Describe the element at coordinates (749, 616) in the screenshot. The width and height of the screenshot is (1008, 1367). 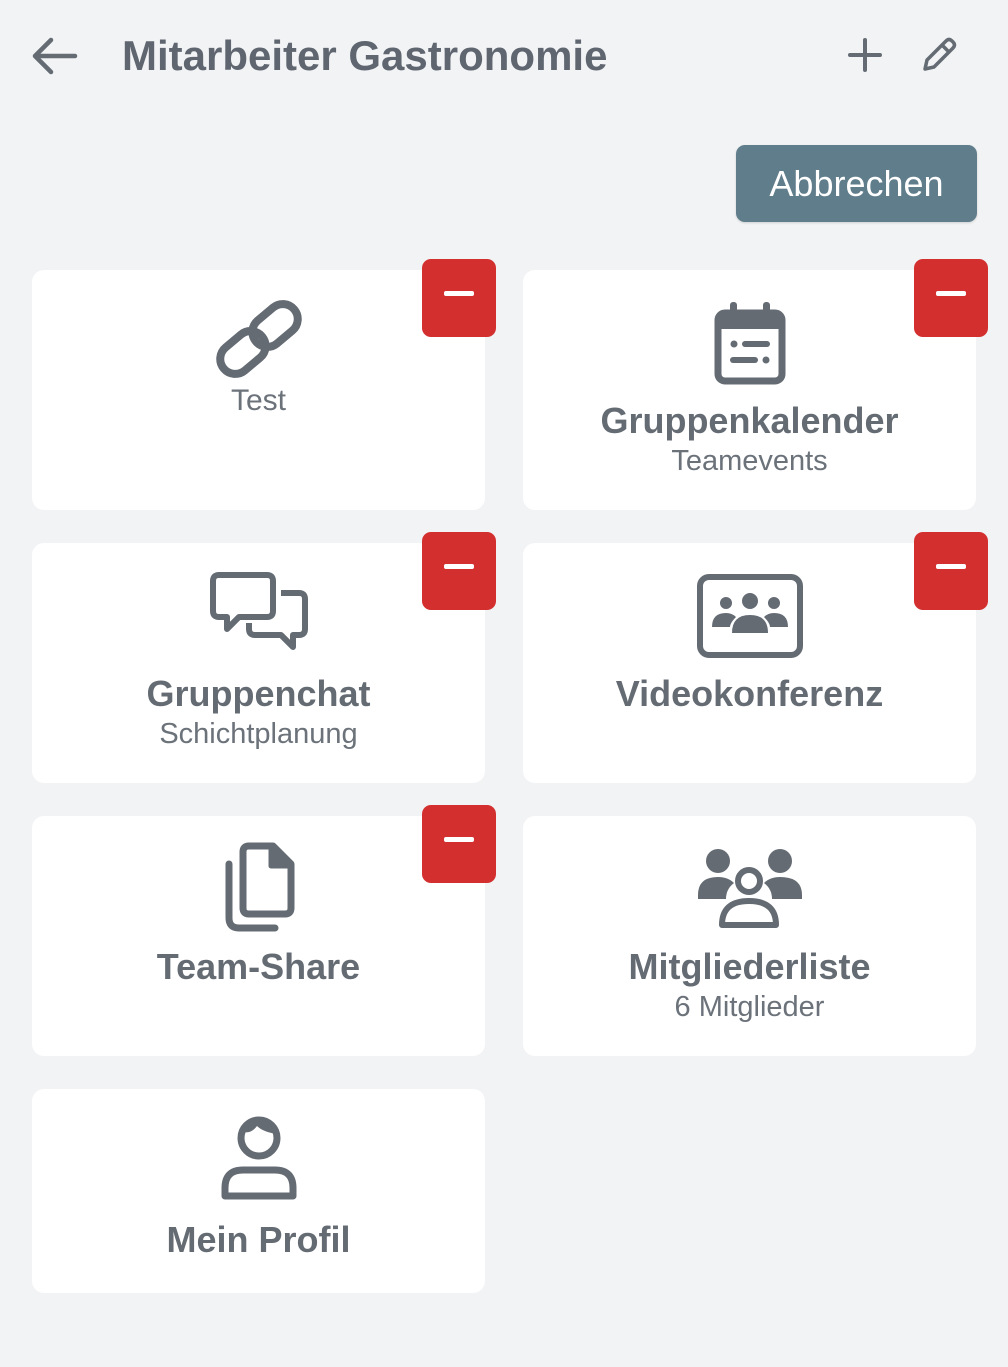
I see `video-conference-icon` at that location.